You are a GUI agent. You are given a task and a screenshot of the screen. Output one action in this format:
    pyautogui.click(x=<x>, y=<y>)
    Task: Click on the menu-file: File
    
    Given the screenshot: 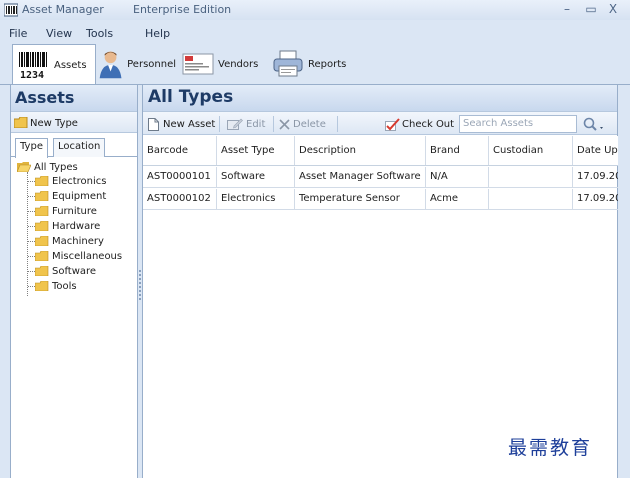 What is the action you would take?
    pyautogui.click(x=18, y=33)
    